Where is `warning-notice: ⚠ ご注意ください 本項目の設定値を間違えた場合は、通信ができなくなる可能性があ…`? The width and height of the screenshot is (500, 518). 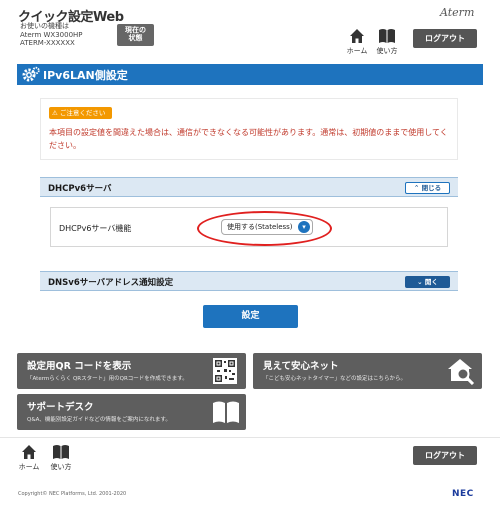
warning-notice: ⚠ ご注意ください 本項目の設定値を間違えた場合は、通信ができなくなる可能性があ… is located at coordinates (249, 129).